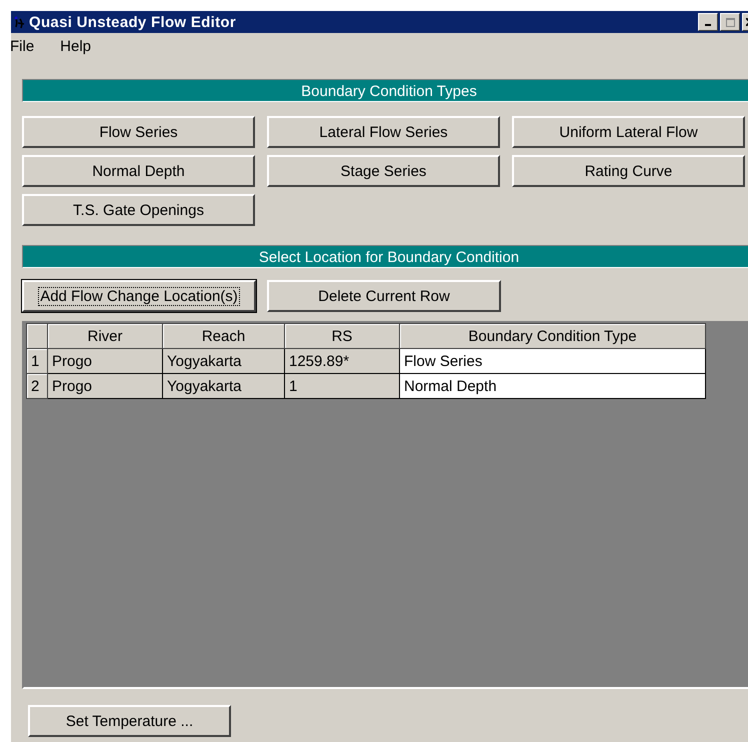 Image resolution: width=748 pixels, height=742 pixels. What do you see at coordinates (138, 132) in the screenshot?
I see `boundary-type-button: Flow Series` at bounding box center [138, 132].